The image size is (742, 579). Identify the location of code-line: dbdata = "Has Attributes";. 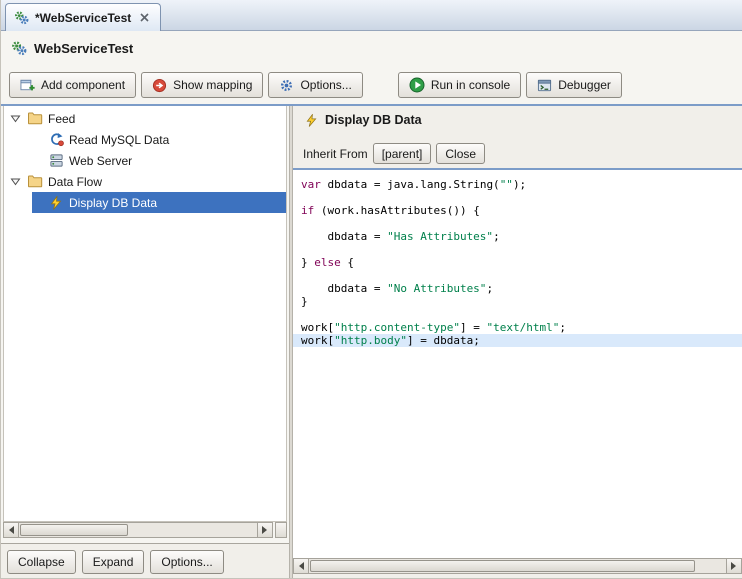
(521, 236).